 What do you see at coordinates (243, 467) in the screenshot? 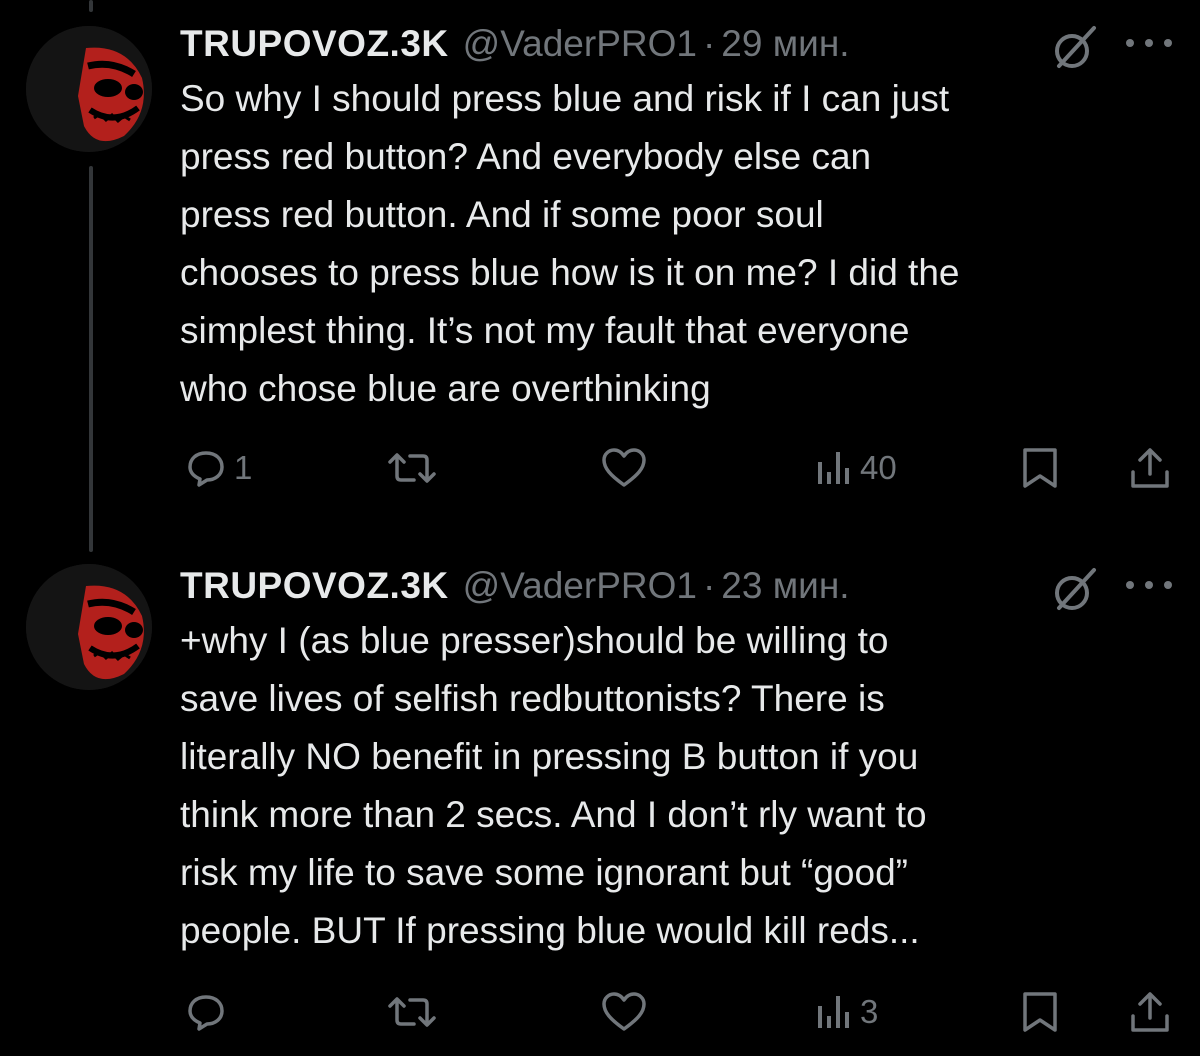
I see `reply-count: 1` at bounding box center [243, 467].